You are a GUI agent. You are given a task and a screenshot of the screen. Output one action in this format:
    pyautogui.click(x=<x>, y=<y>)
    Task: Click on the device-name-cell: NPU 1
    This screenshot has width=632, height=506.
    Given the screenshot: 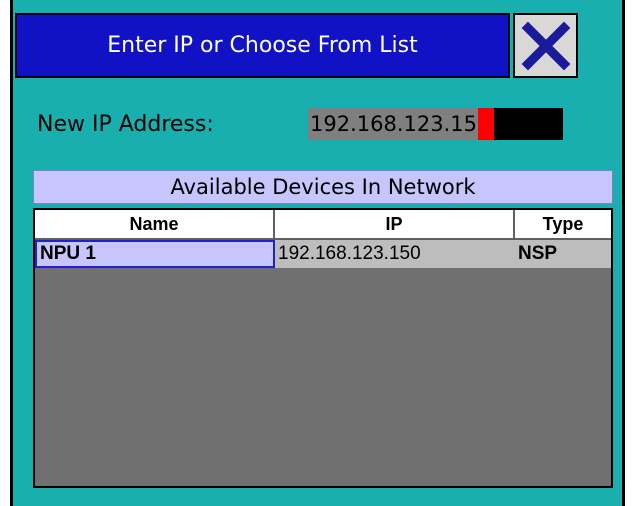 What is the action you would take?
    pyautogui.click(x=155, y=254)
    